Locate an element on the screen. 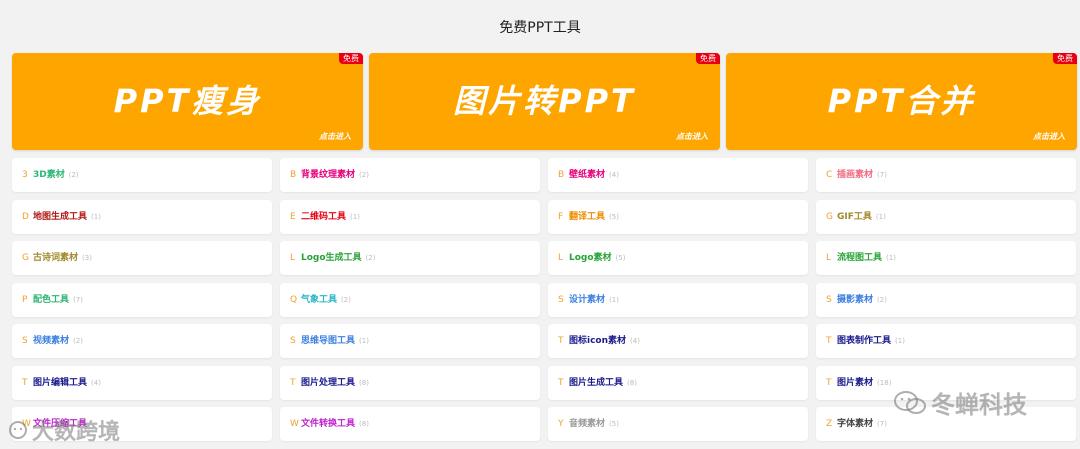 Image resolution: width=1080 pixels, height=449 pixels. tool-card: T 图片处理工具 (8) is located at coordinates (410, 382).